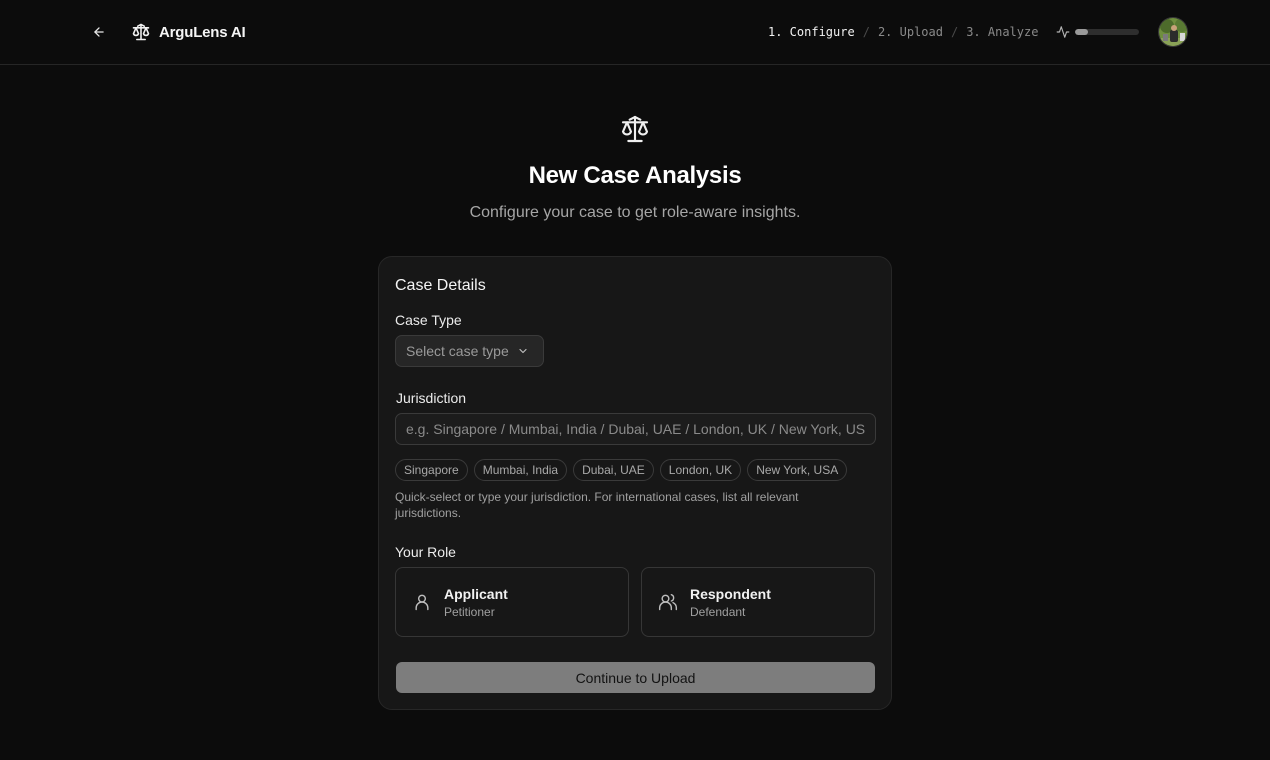 This screenshot has width=1270, height=760. What do you see at coordinates (635, 175) in the screenshot?
I see `page-title: New Case Analysis` at bounding box center [635, 175].